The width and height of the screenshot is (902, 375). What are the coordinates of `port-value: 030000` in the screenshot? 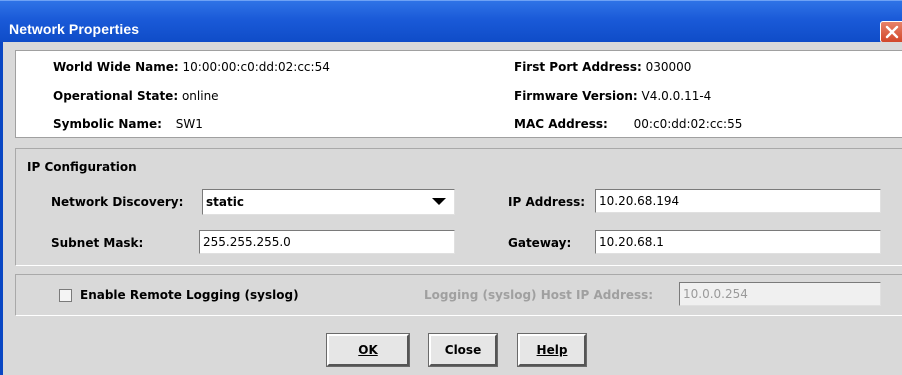 It's located at (668, 67).